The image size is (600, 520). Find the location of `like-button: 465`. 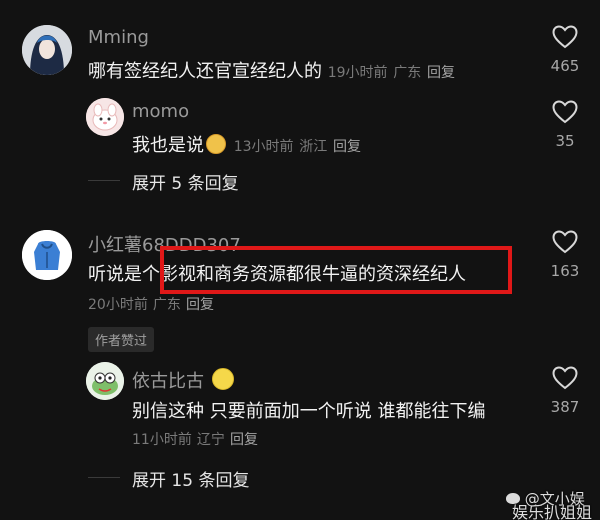

like-button: 465 is located at coordinates (565, 50).